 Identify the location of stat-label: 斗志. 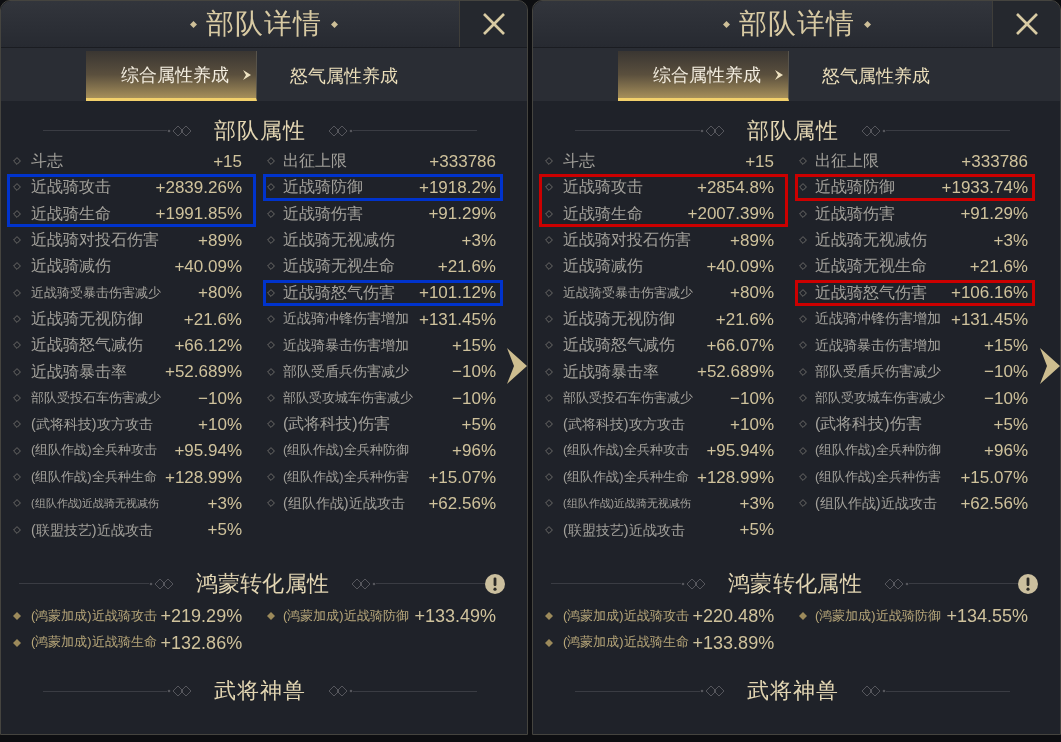
(579, 161).